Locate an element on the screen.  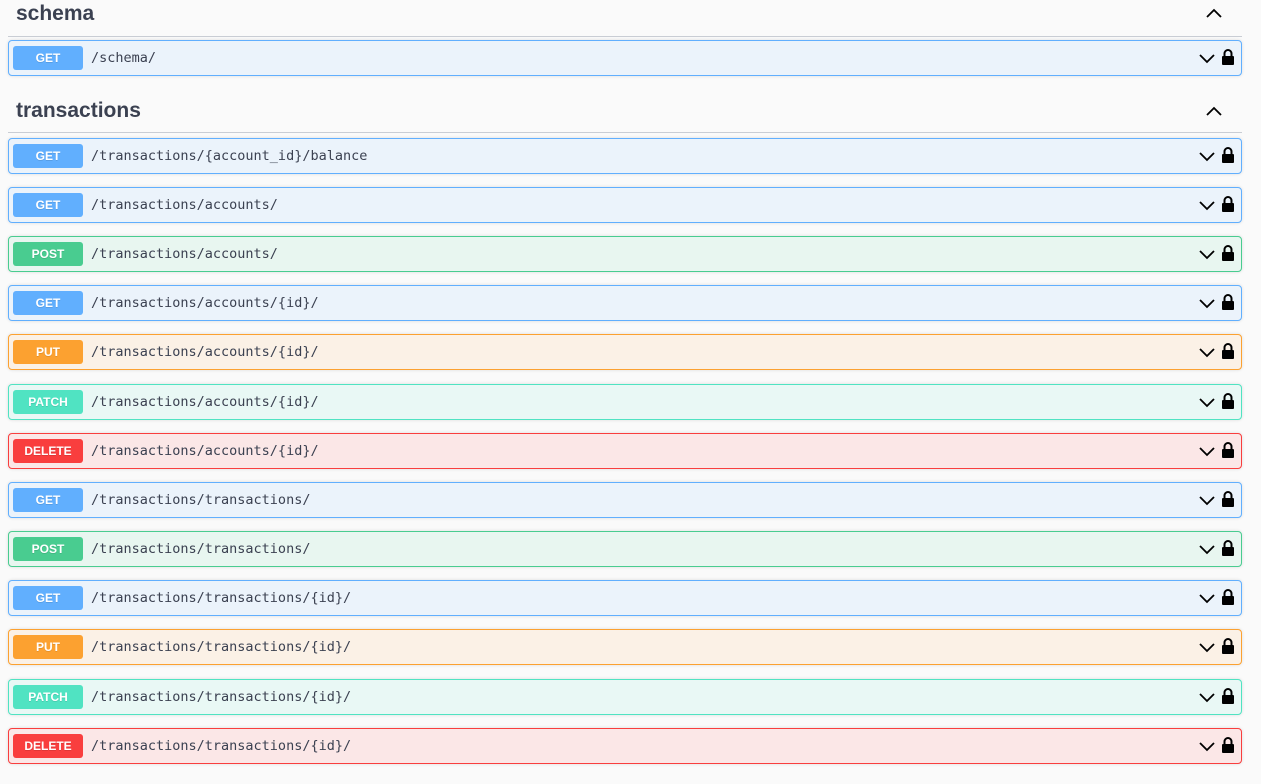
operation-row: PATCH /transactions/accounts/{id}/ is located at coordinates (625, 402).